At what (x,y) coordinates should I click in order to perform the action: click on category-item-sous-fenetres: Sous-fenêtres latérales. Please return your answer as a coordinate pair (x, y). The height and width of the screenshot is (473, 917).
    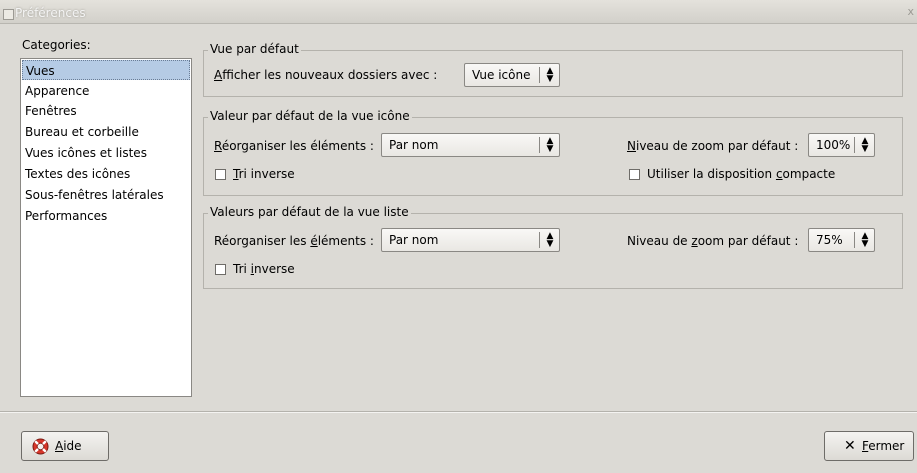
    Looking at the image, I should click on (94, 195).